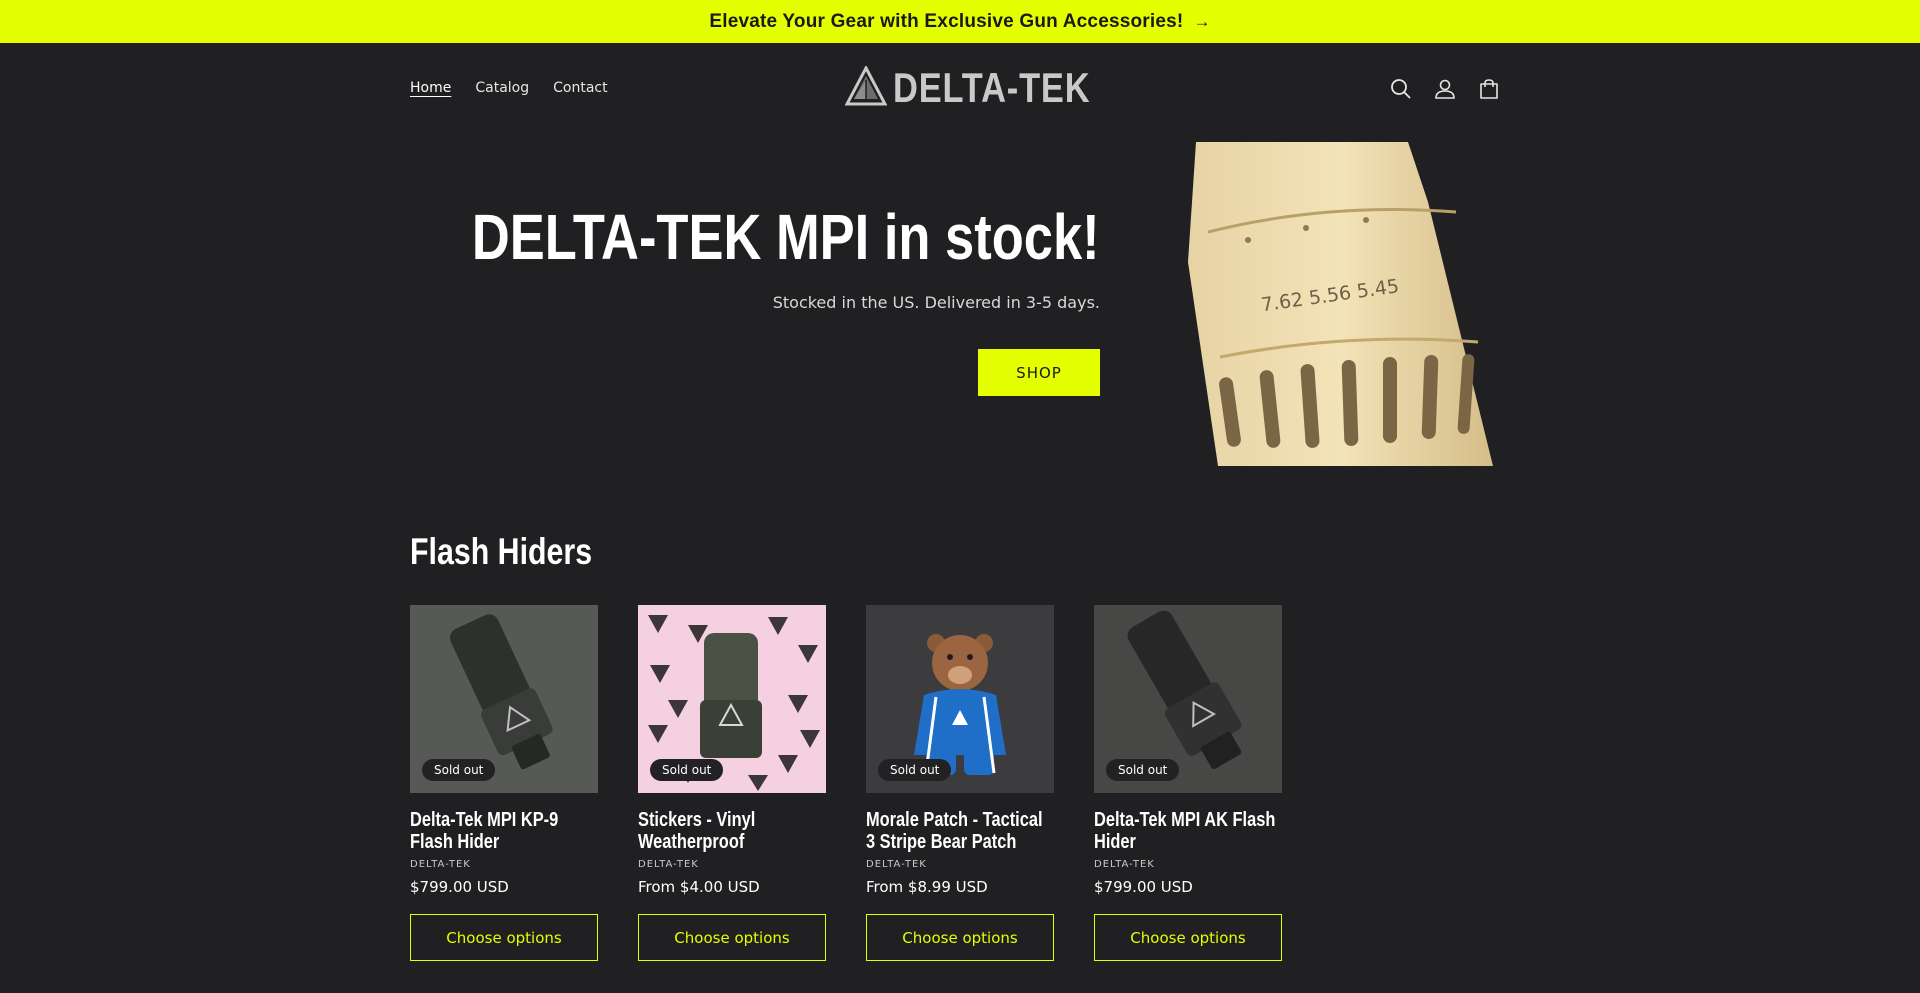 Image resolution: width=1920 pixels, height=993 pixels. What do you see at coordinates (1401, 89) in the screenshot?
I see `search-icon` at bounding box center [1401, 89].